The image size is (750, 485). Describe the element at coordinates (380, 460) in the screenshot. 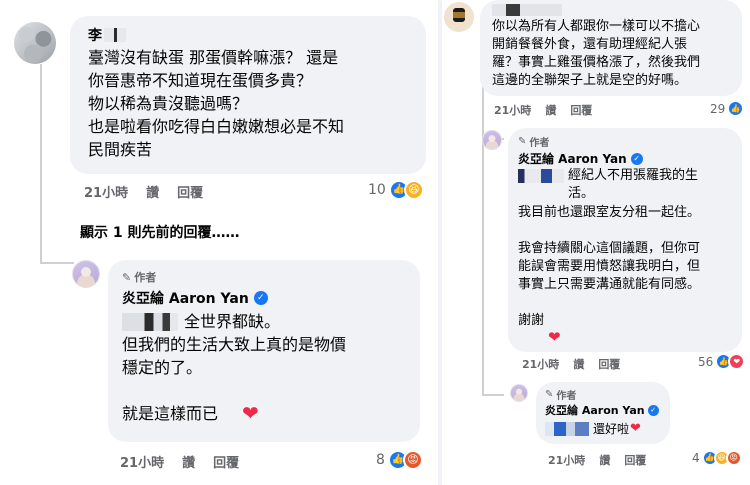

I see `reaction-count: 8` at that location.